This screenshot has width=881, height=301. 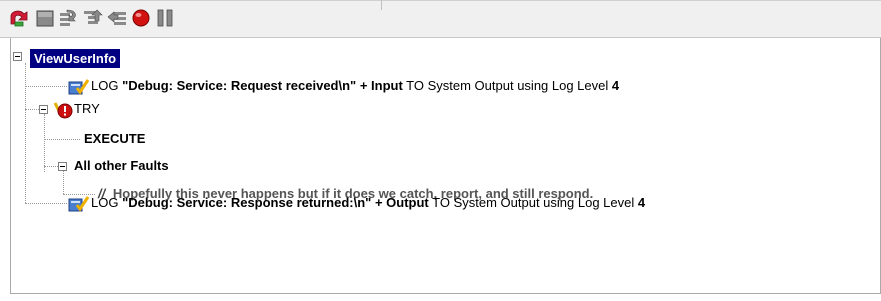 I want to click on breakpoint-icon, so click(x=141, y=18).